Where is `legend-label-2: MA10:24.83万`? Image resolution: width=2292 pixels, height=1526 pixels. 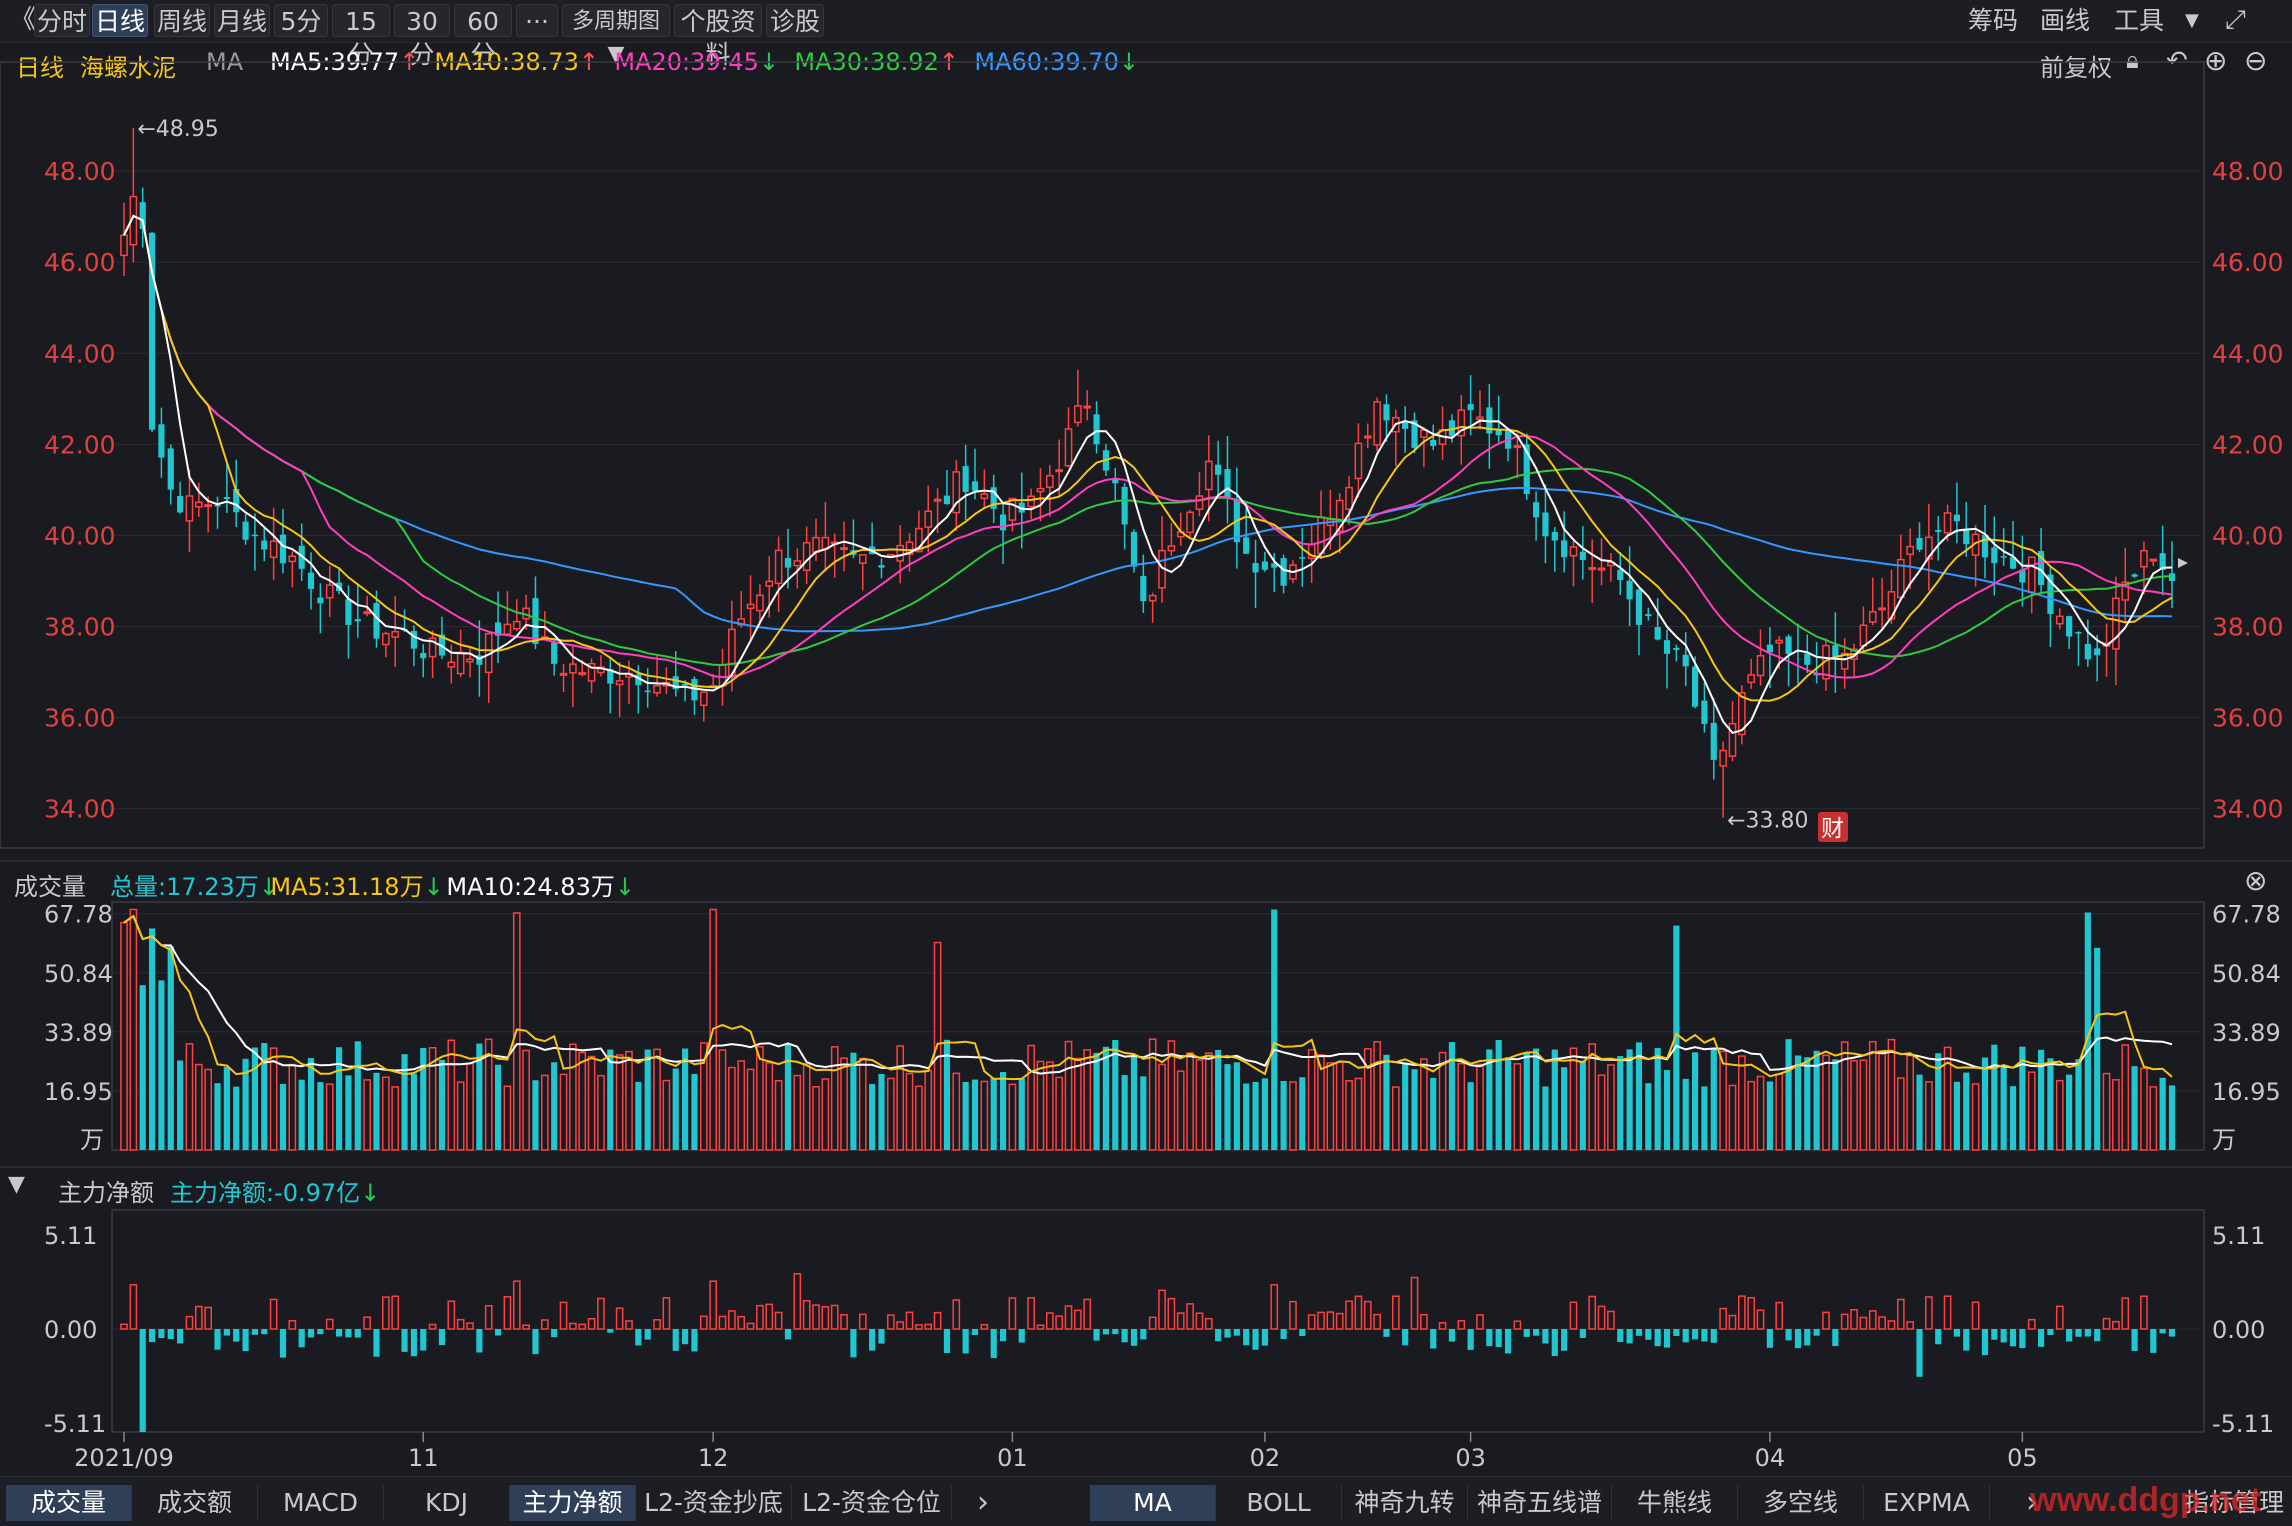 legend-label-2: MA10:24.83万 is located at coordinates (530, 887).